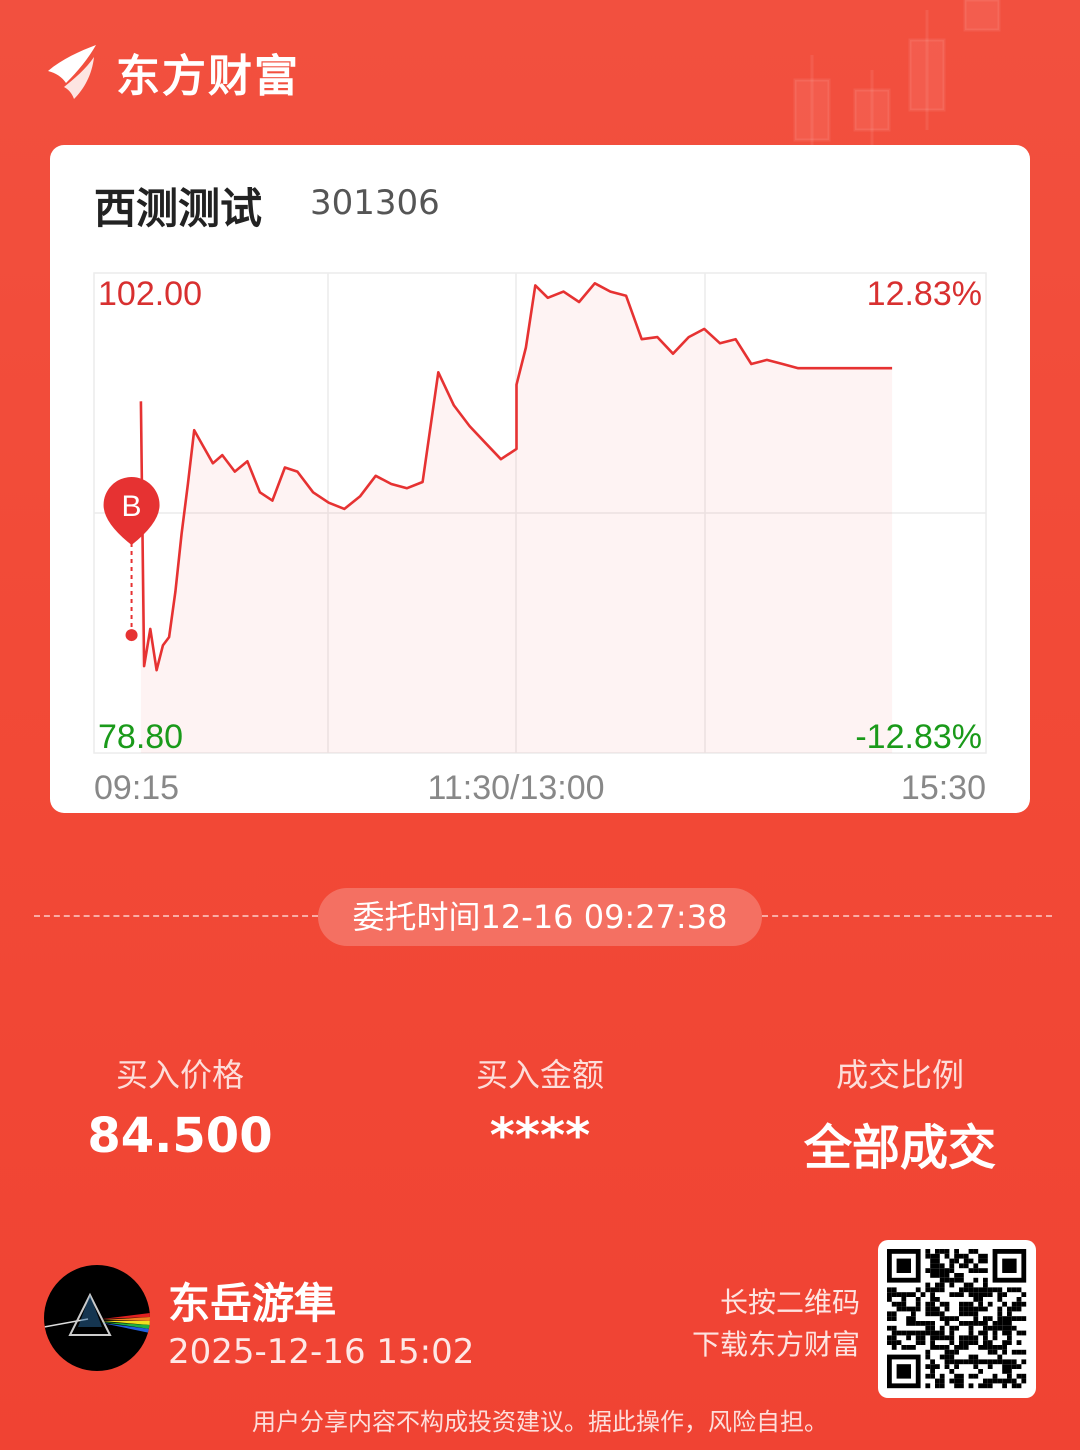 The height and width of the screenshot is (1450, 1080). What do you see at coordinates (252, 1303) in the screenshot?
I see `user-name: 东岳游隼` at bounding box center [252, 1303].